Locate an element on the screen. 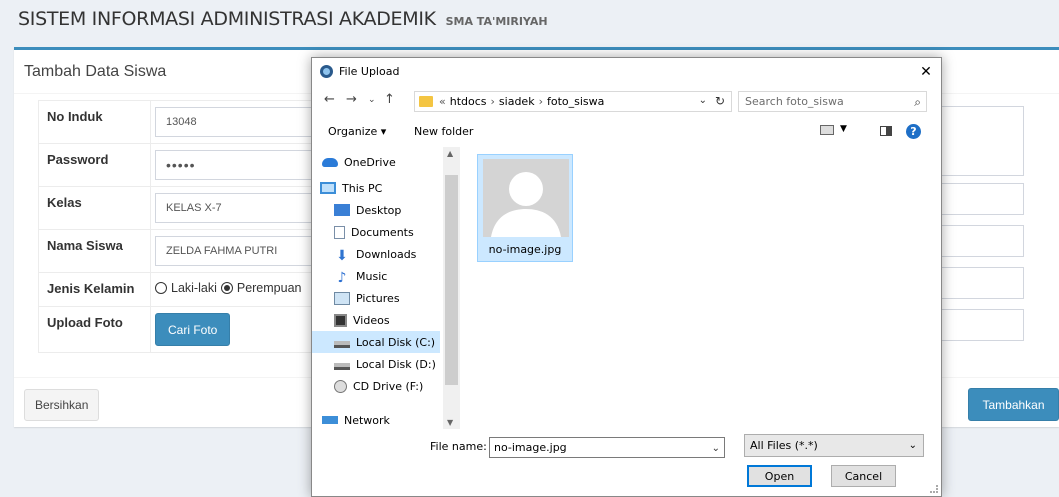 This screenshot has width=1059, height=497. school-name: SMA TA'MIRIYAH is located at coordinates (496, 21).